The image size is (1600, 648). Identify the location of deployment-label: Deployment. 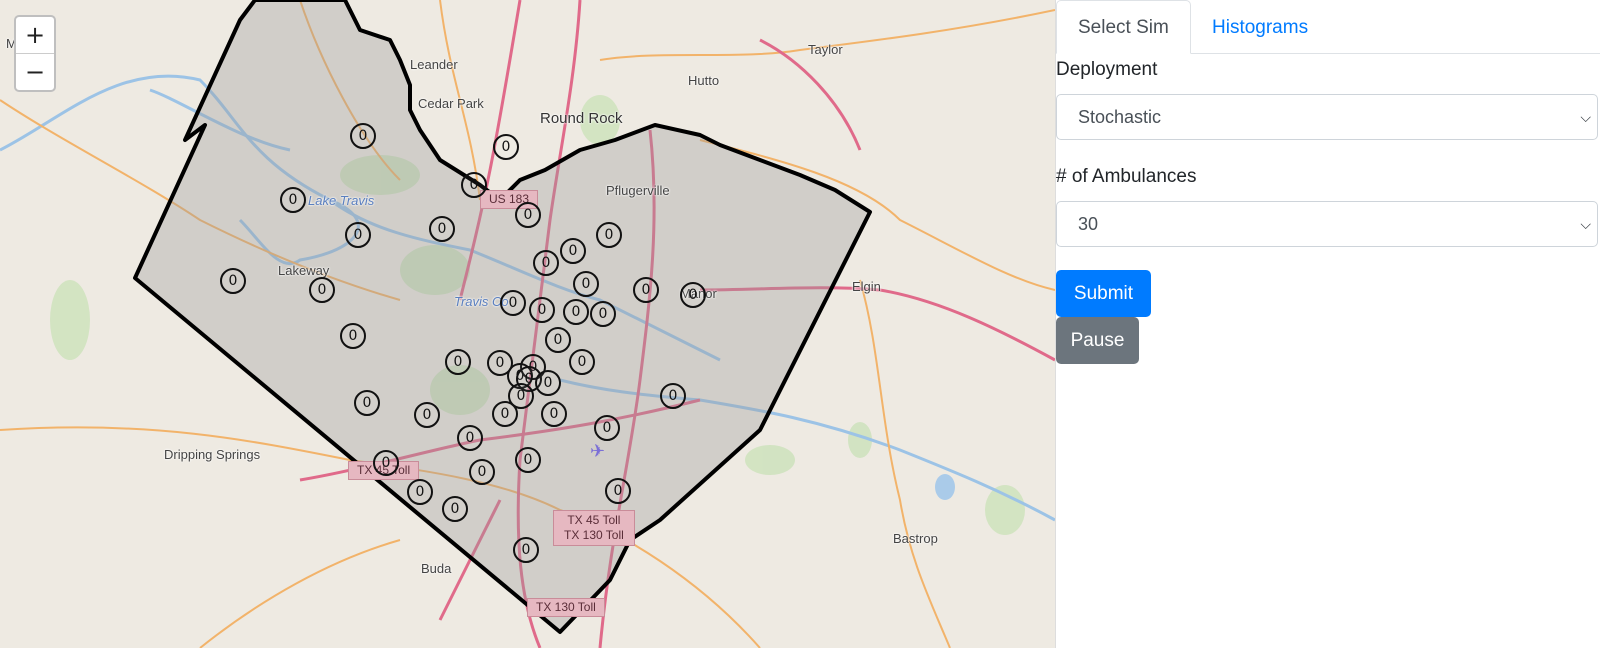
(1107, 69).